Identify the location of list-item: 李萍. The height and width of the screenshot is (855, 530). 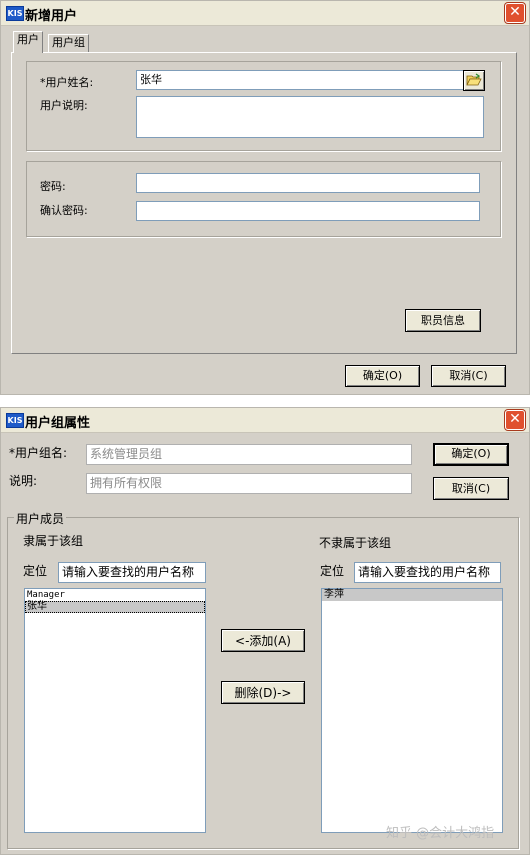
(412, 595).